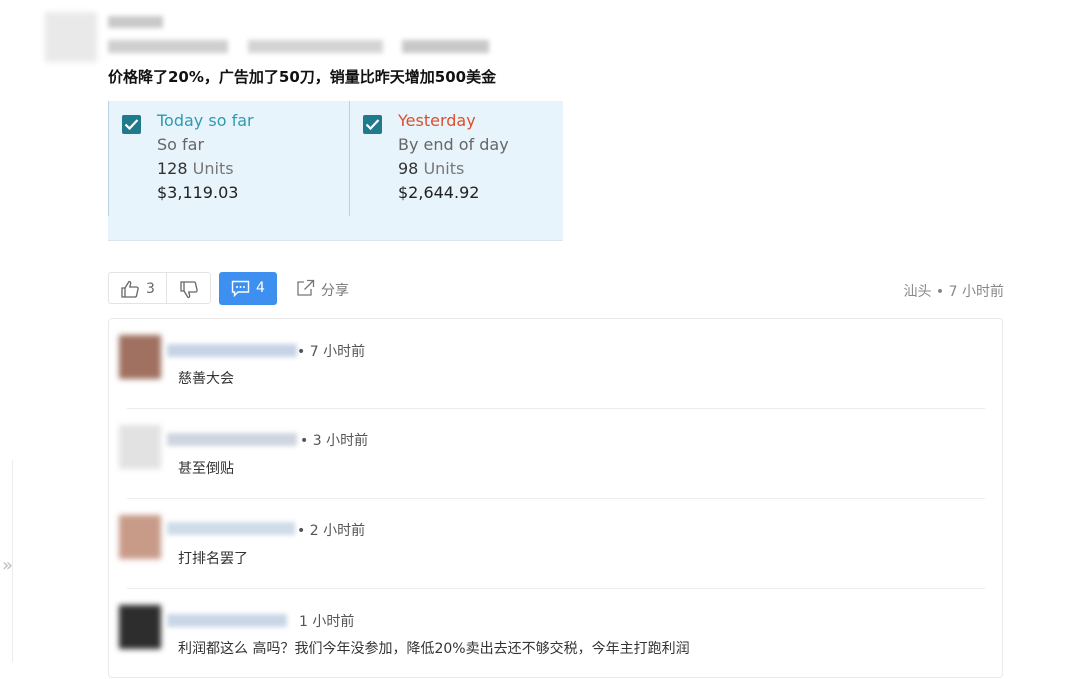  Describe the element at coordinates (260, 288) in the screenshot. I see `comment-count: 4` at that location.